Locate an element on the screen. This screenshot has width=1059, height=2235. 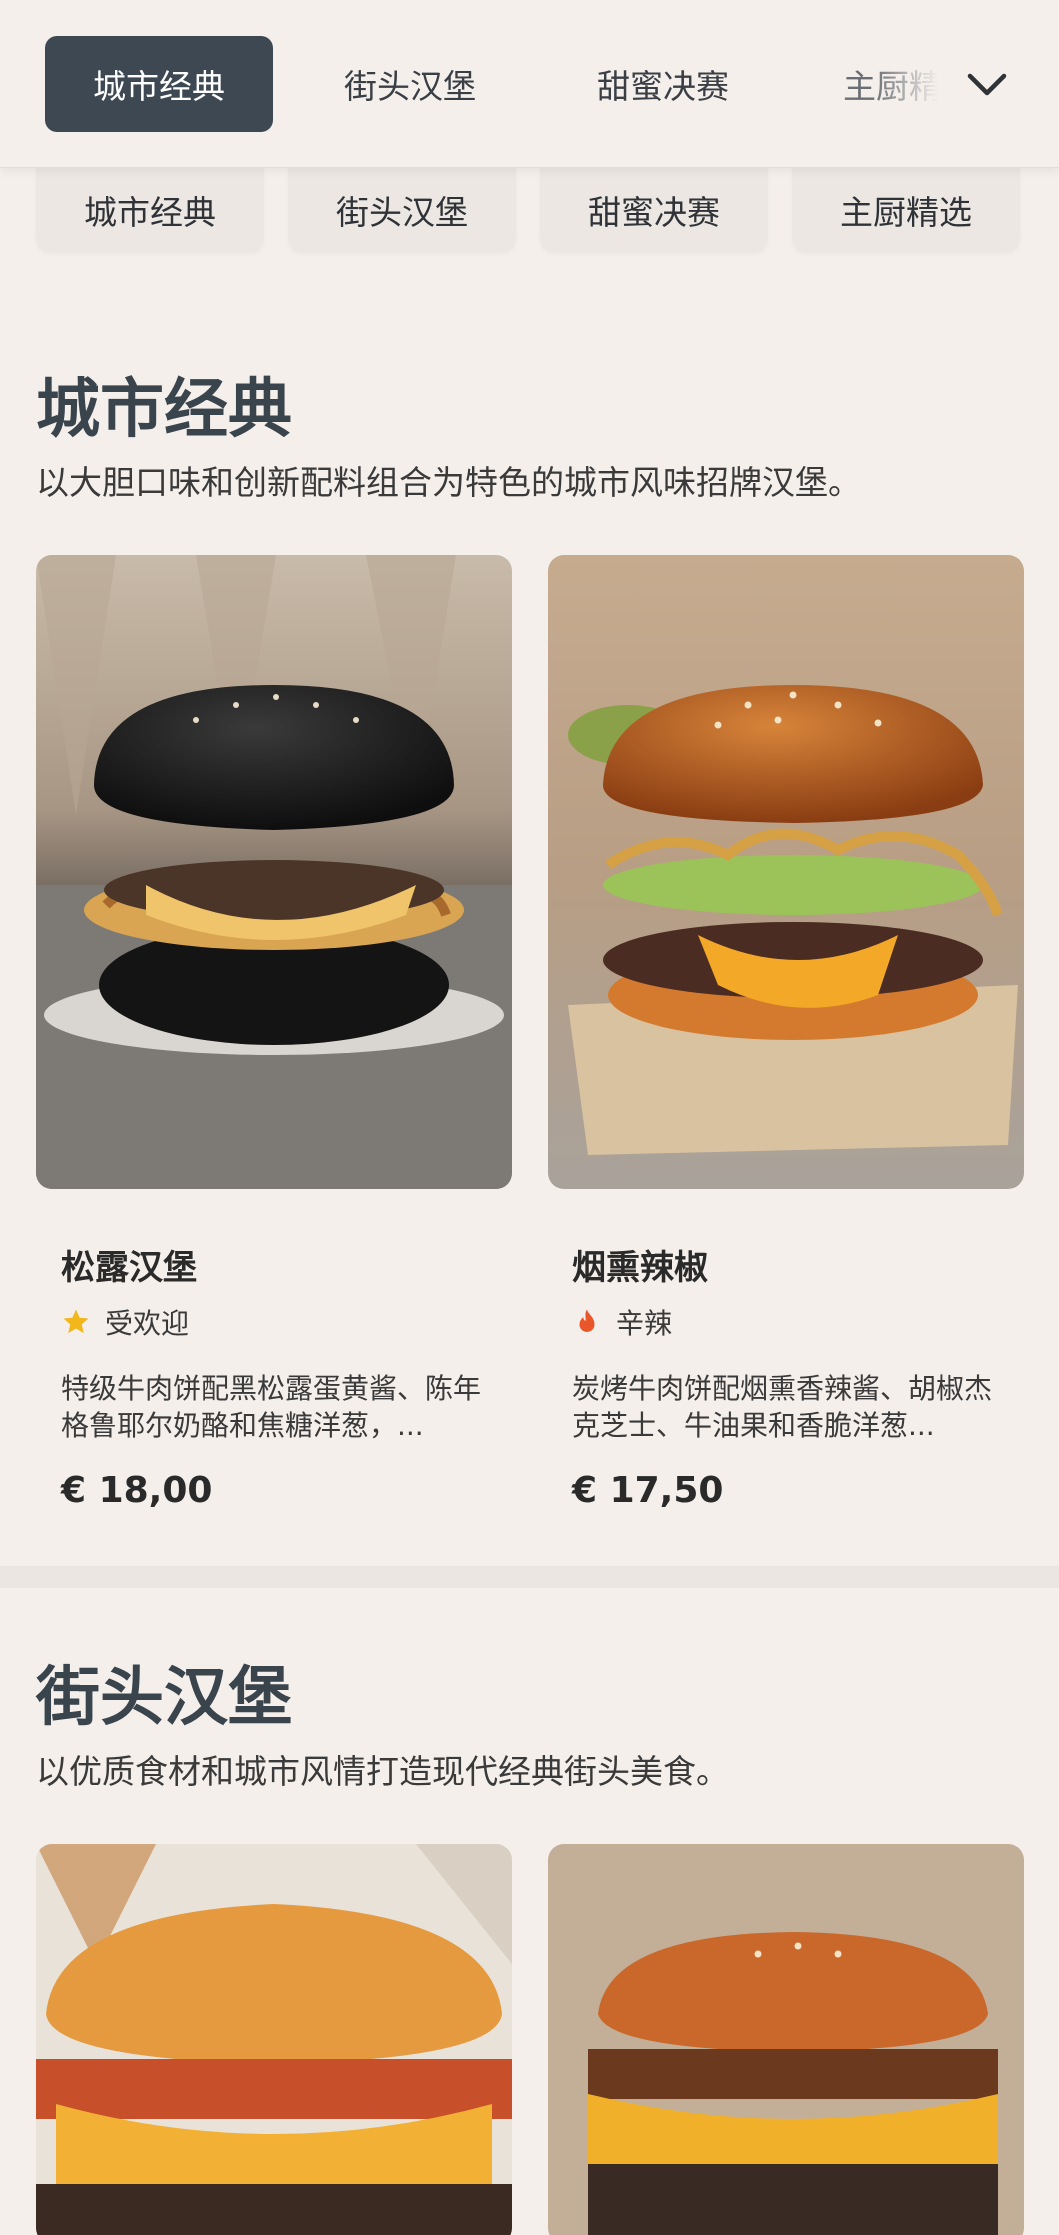
chip-chef-picks: 主厨精选 is located at coordinates (906, 210).